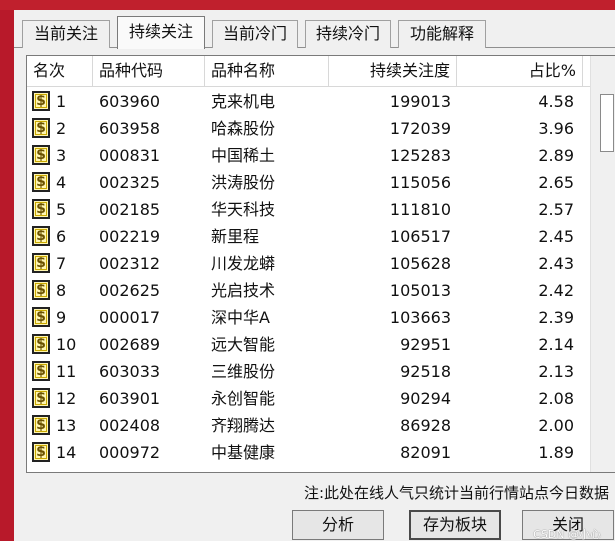 The width and height of the screenshot is (615, 541). Describe the element at coordinates (61, 290) in the screenshot. I see `rank-cell: 8` at that location.